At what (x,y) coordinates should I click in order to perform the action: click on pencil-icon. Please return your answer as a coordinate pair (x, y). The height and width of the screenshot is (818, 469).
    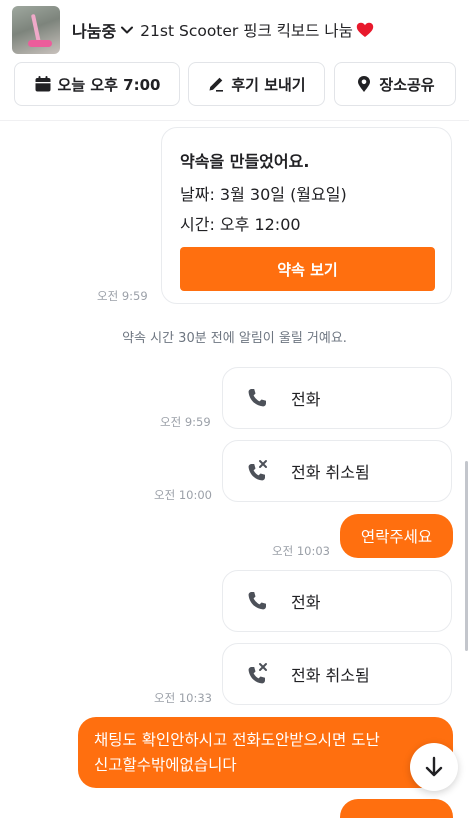
    Looking at the image, I should click on (216, 84).